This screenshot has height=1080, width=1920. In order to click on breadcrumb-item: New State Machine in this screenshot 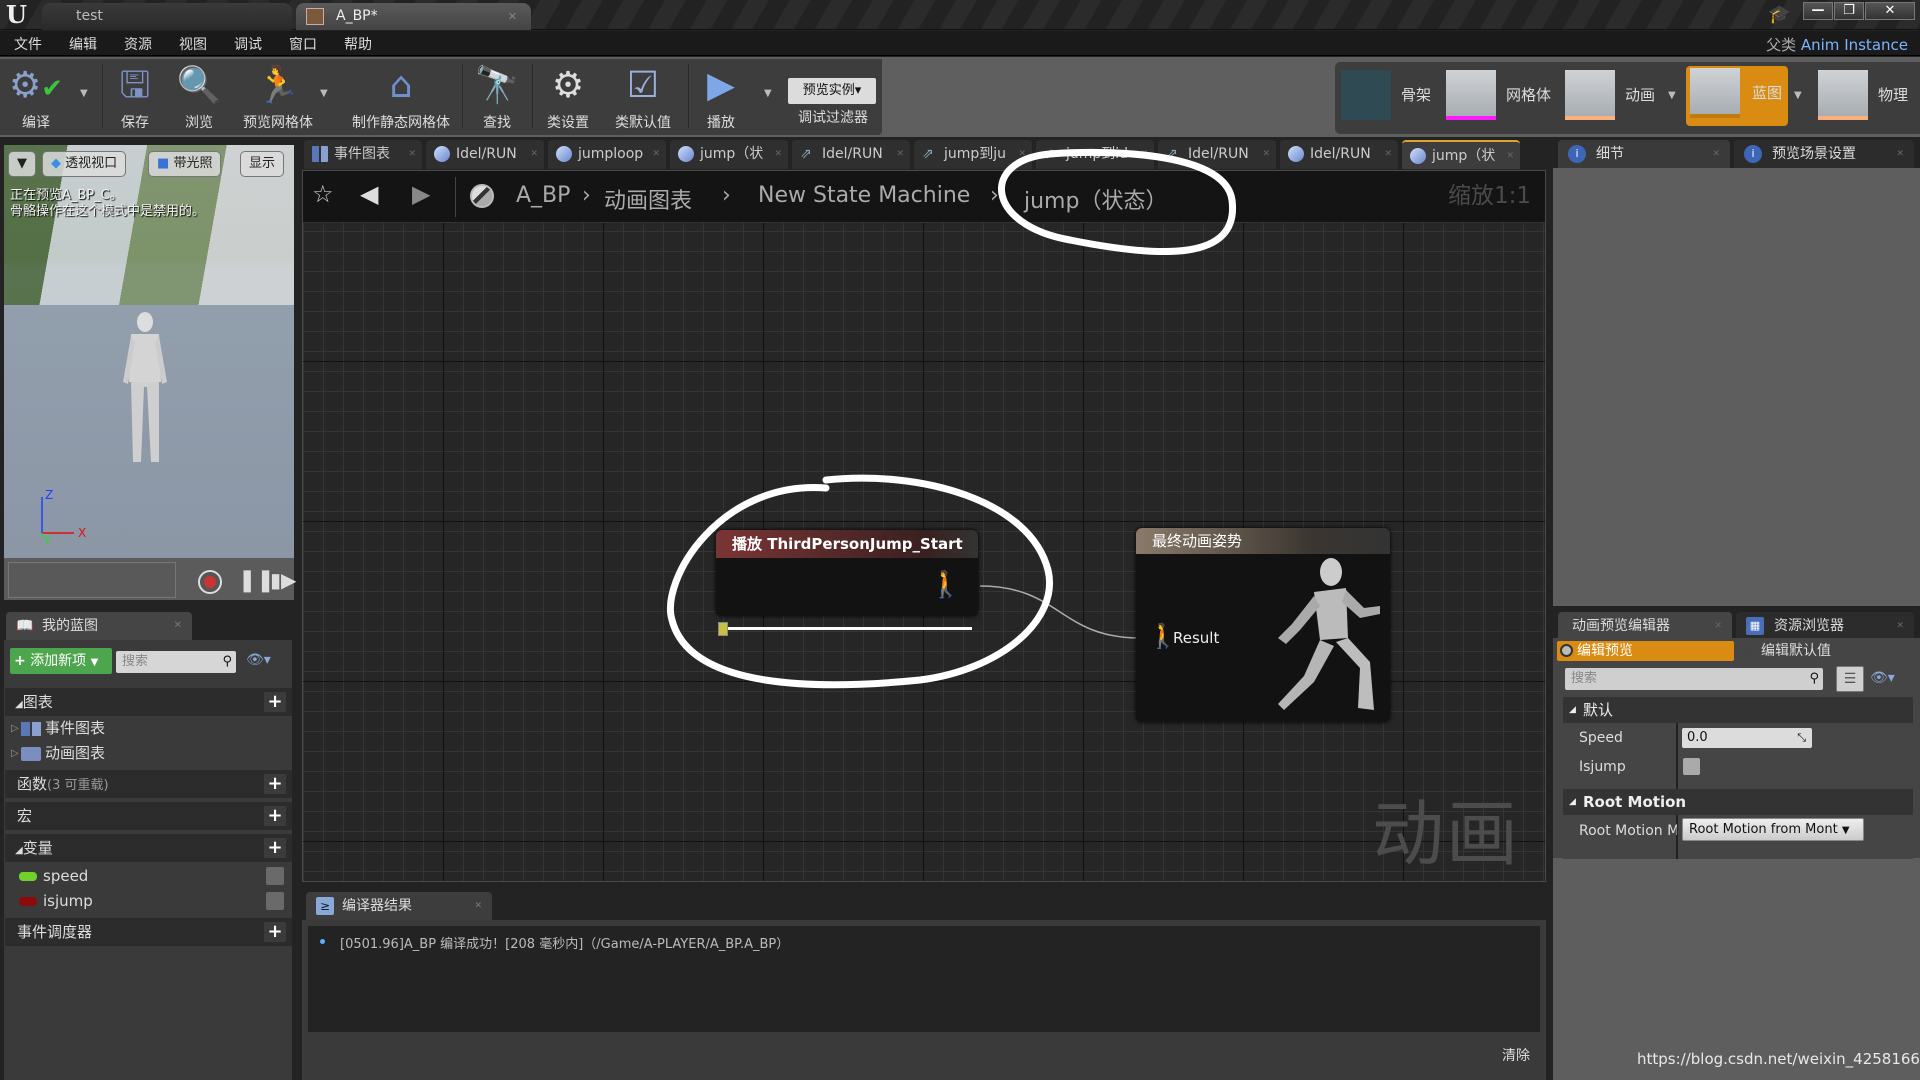, I will do `click(864, 195)`.